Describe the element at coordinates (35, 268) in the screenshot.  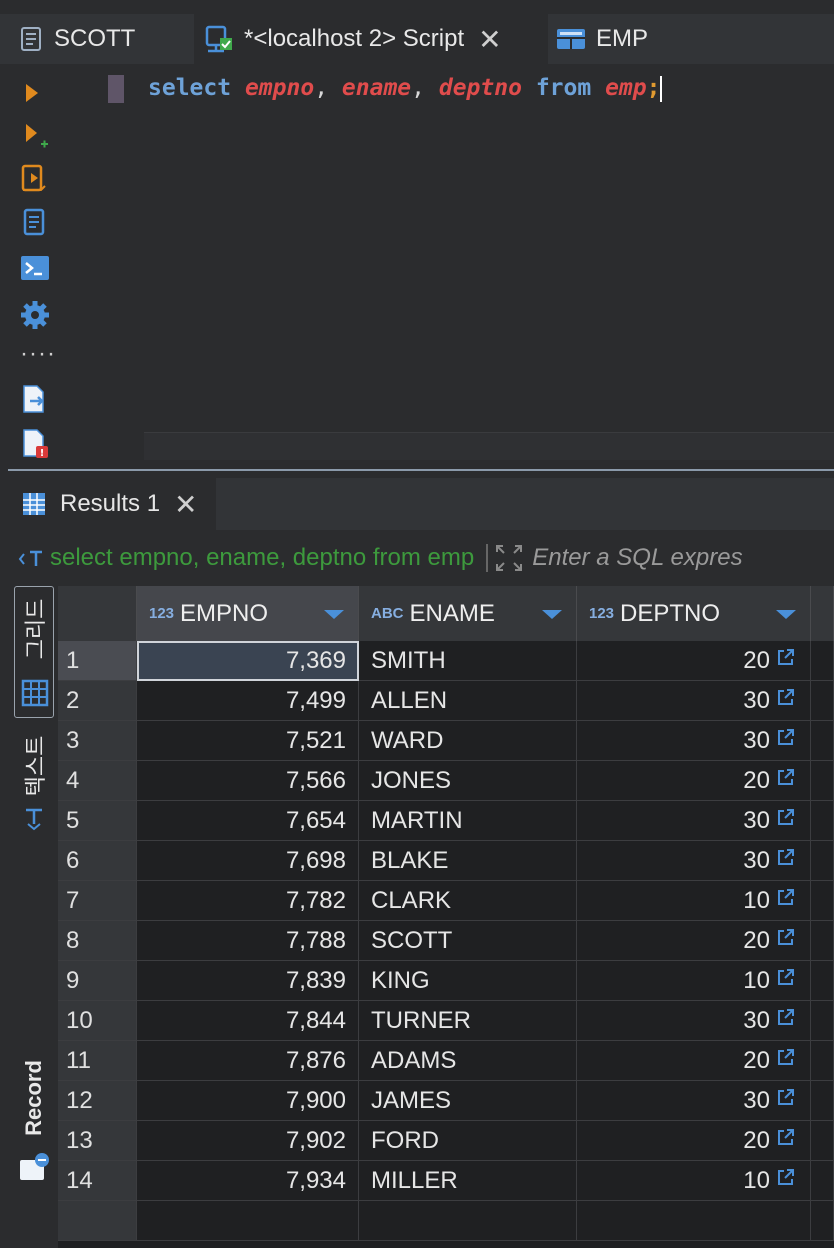
I see `terminal-icon` at that location.